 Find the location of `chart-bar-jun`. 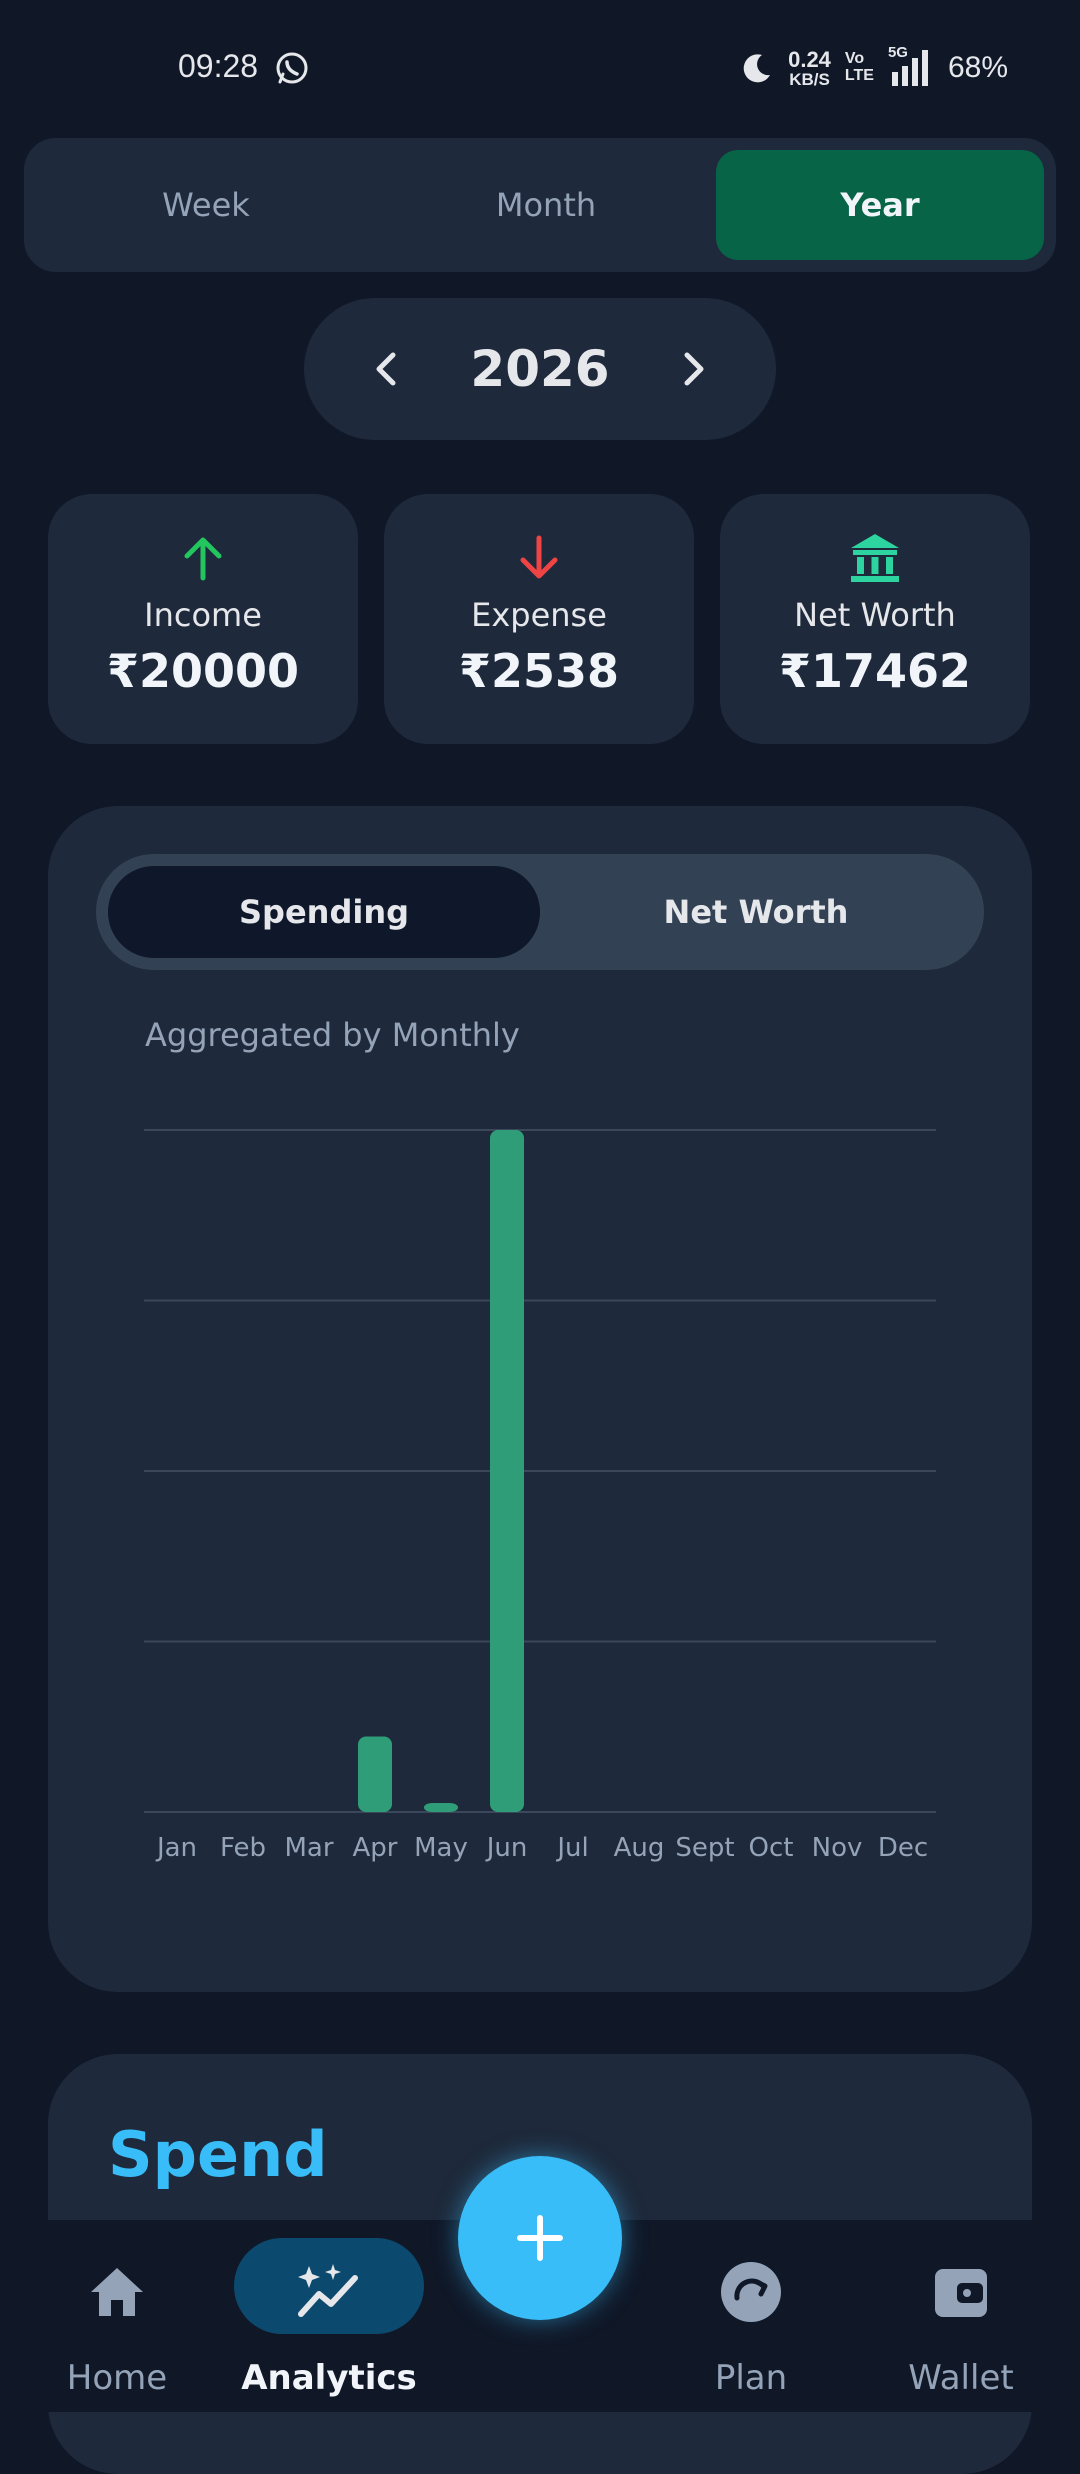

chart-bar-jun is located at coordinates (507, 1471).